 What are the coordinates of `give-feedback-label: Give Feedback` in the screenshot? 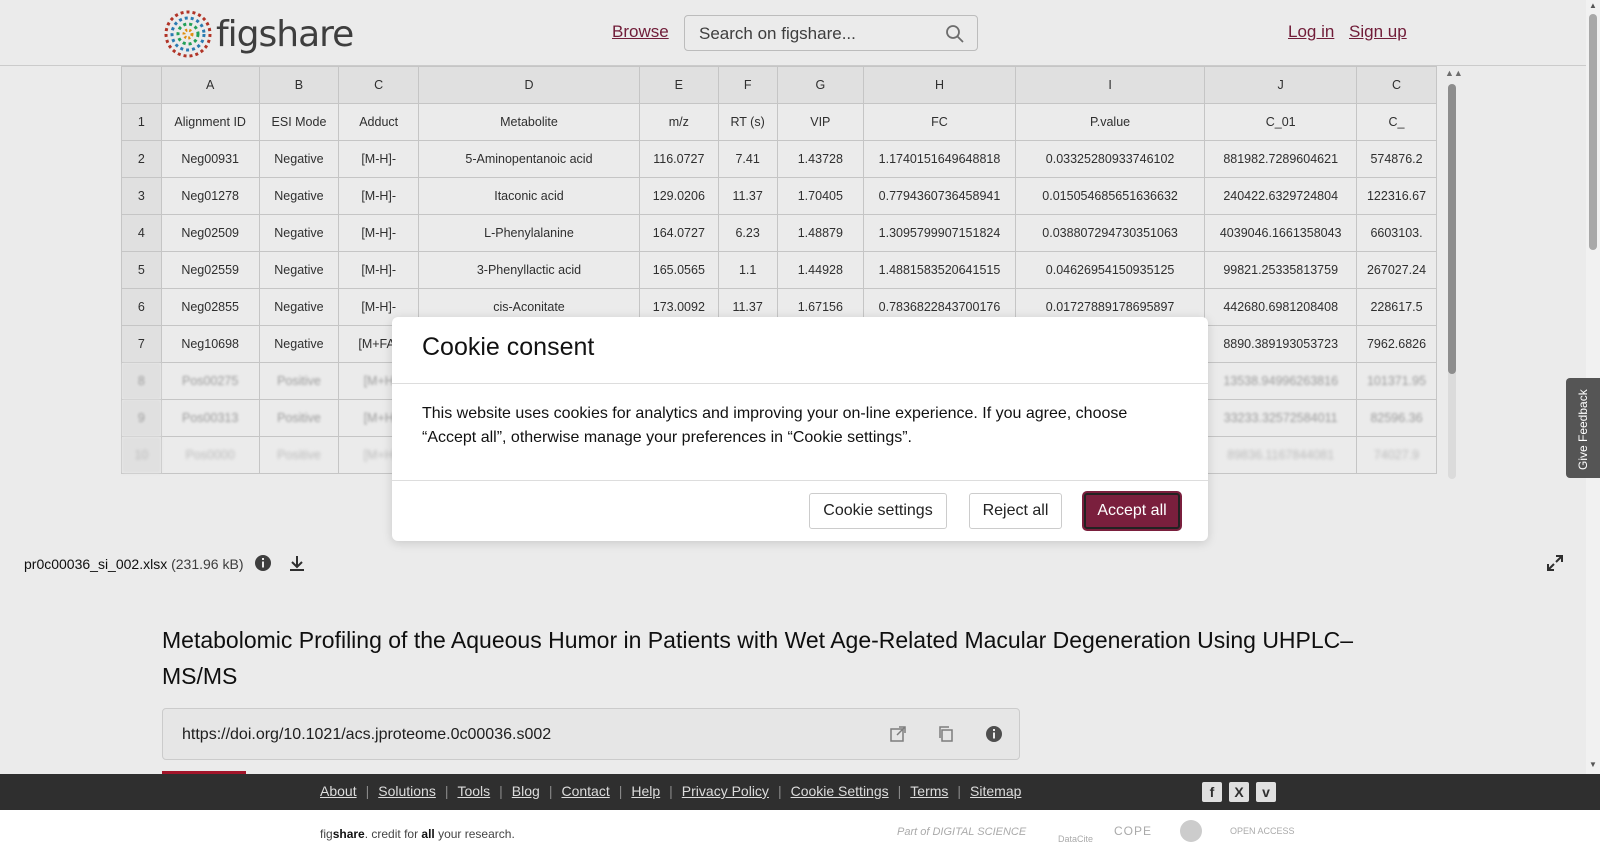 It's located at (1583, 429).